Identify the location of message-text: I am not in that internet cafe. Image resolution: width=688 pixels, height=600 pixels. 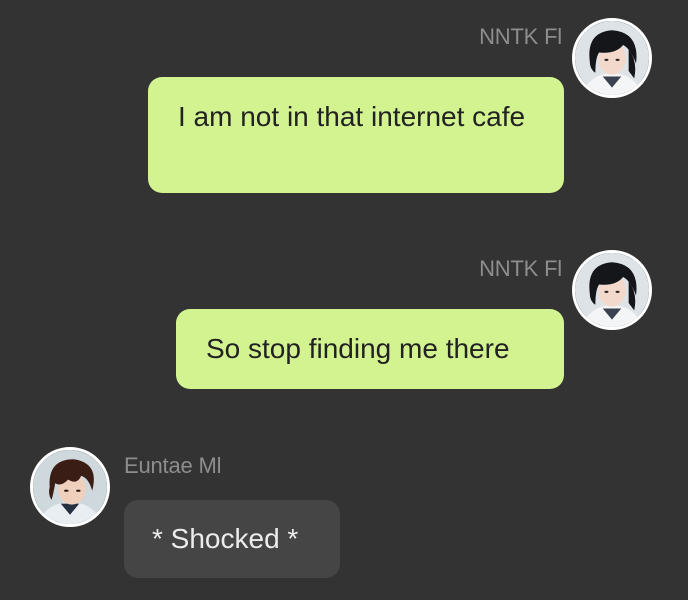
(352, 116).